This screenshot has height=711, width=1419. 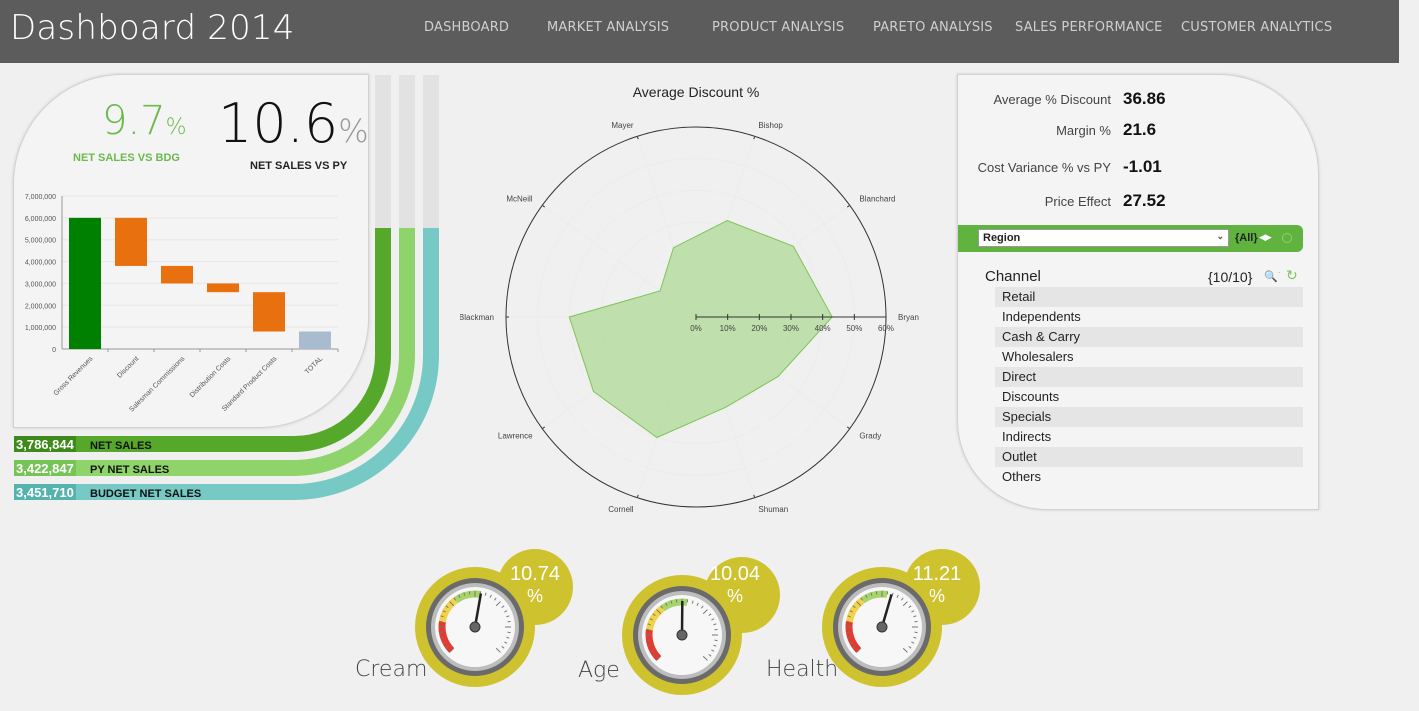 I want to click on x-tick-label: Salesman Commissions, so click(x=157, y=384).